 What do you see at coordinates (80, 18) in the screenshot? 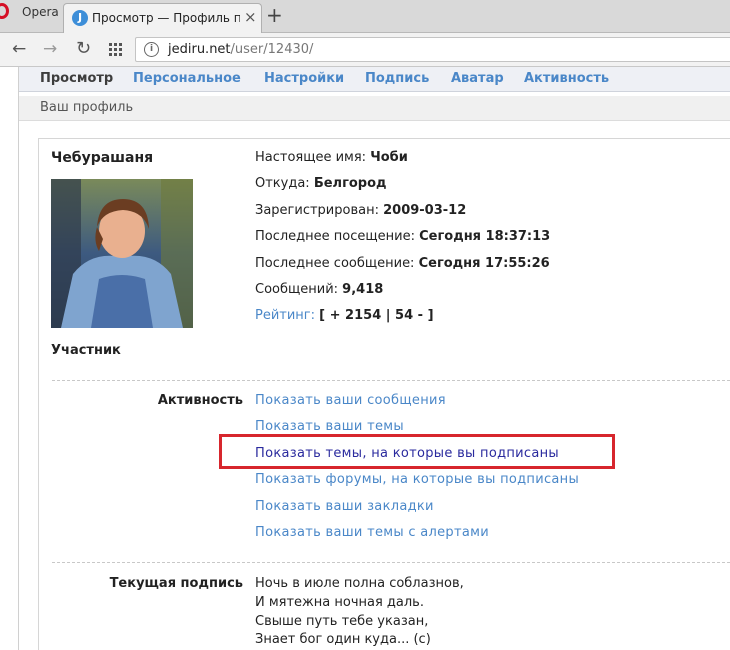
I see `site-favicon-icon: J` at bounding box center [80, 18].